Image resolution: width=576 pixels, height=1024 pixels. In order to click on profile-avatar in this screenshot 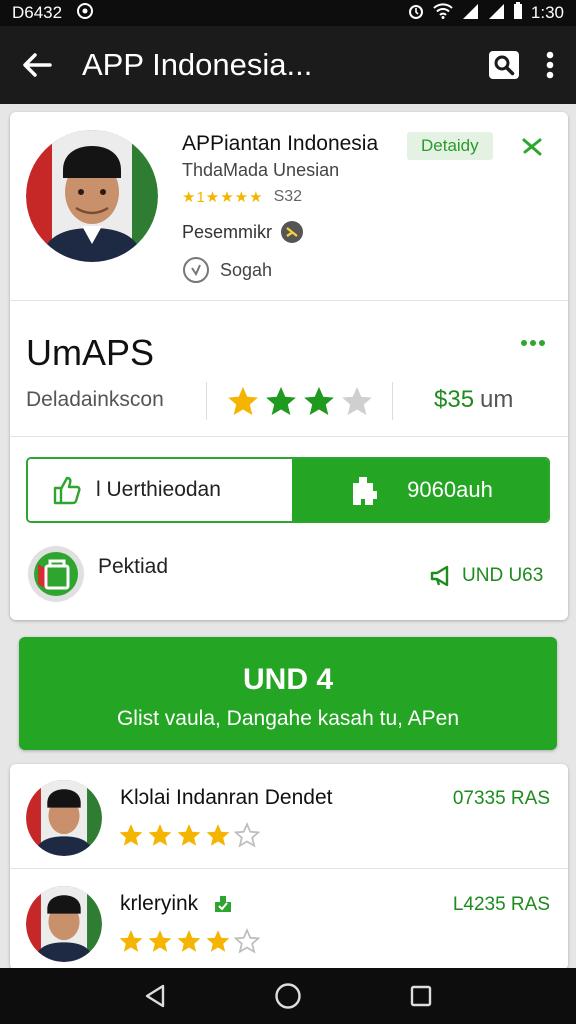, I will do `click(92, 196)`.